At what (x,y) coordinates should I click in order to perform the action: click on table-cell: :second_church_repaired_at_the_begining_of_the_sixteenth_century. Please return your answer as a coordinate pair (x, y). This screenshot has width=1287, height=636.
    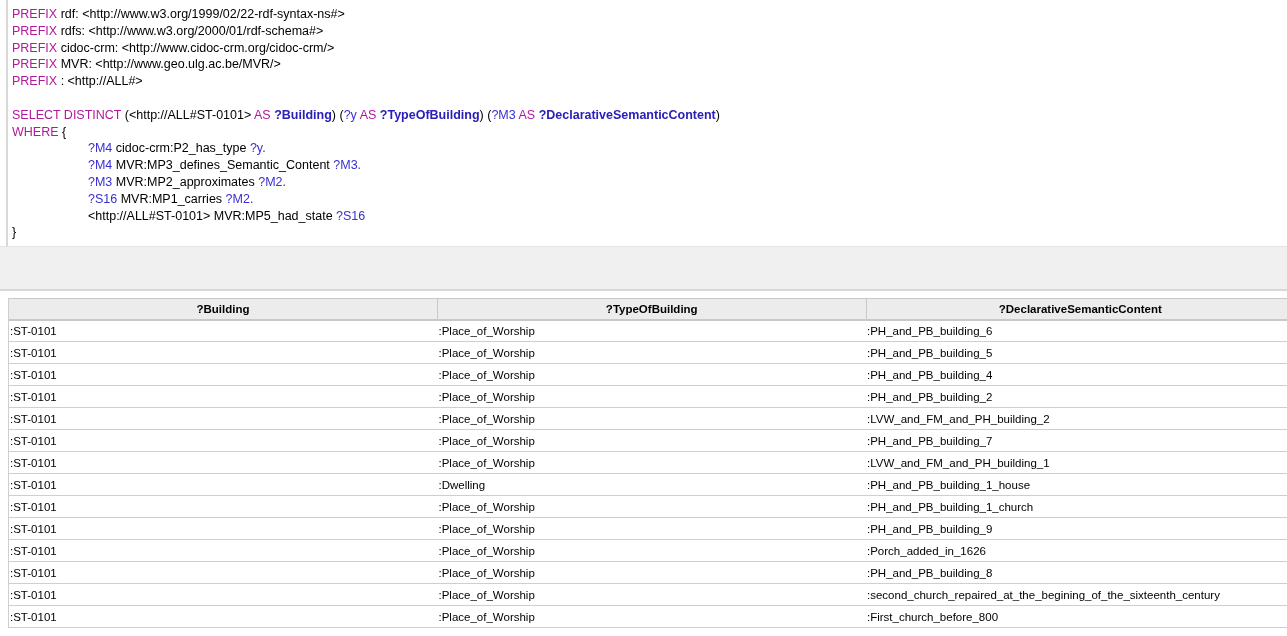
    Looking at the image, I should click on (1076, 594).